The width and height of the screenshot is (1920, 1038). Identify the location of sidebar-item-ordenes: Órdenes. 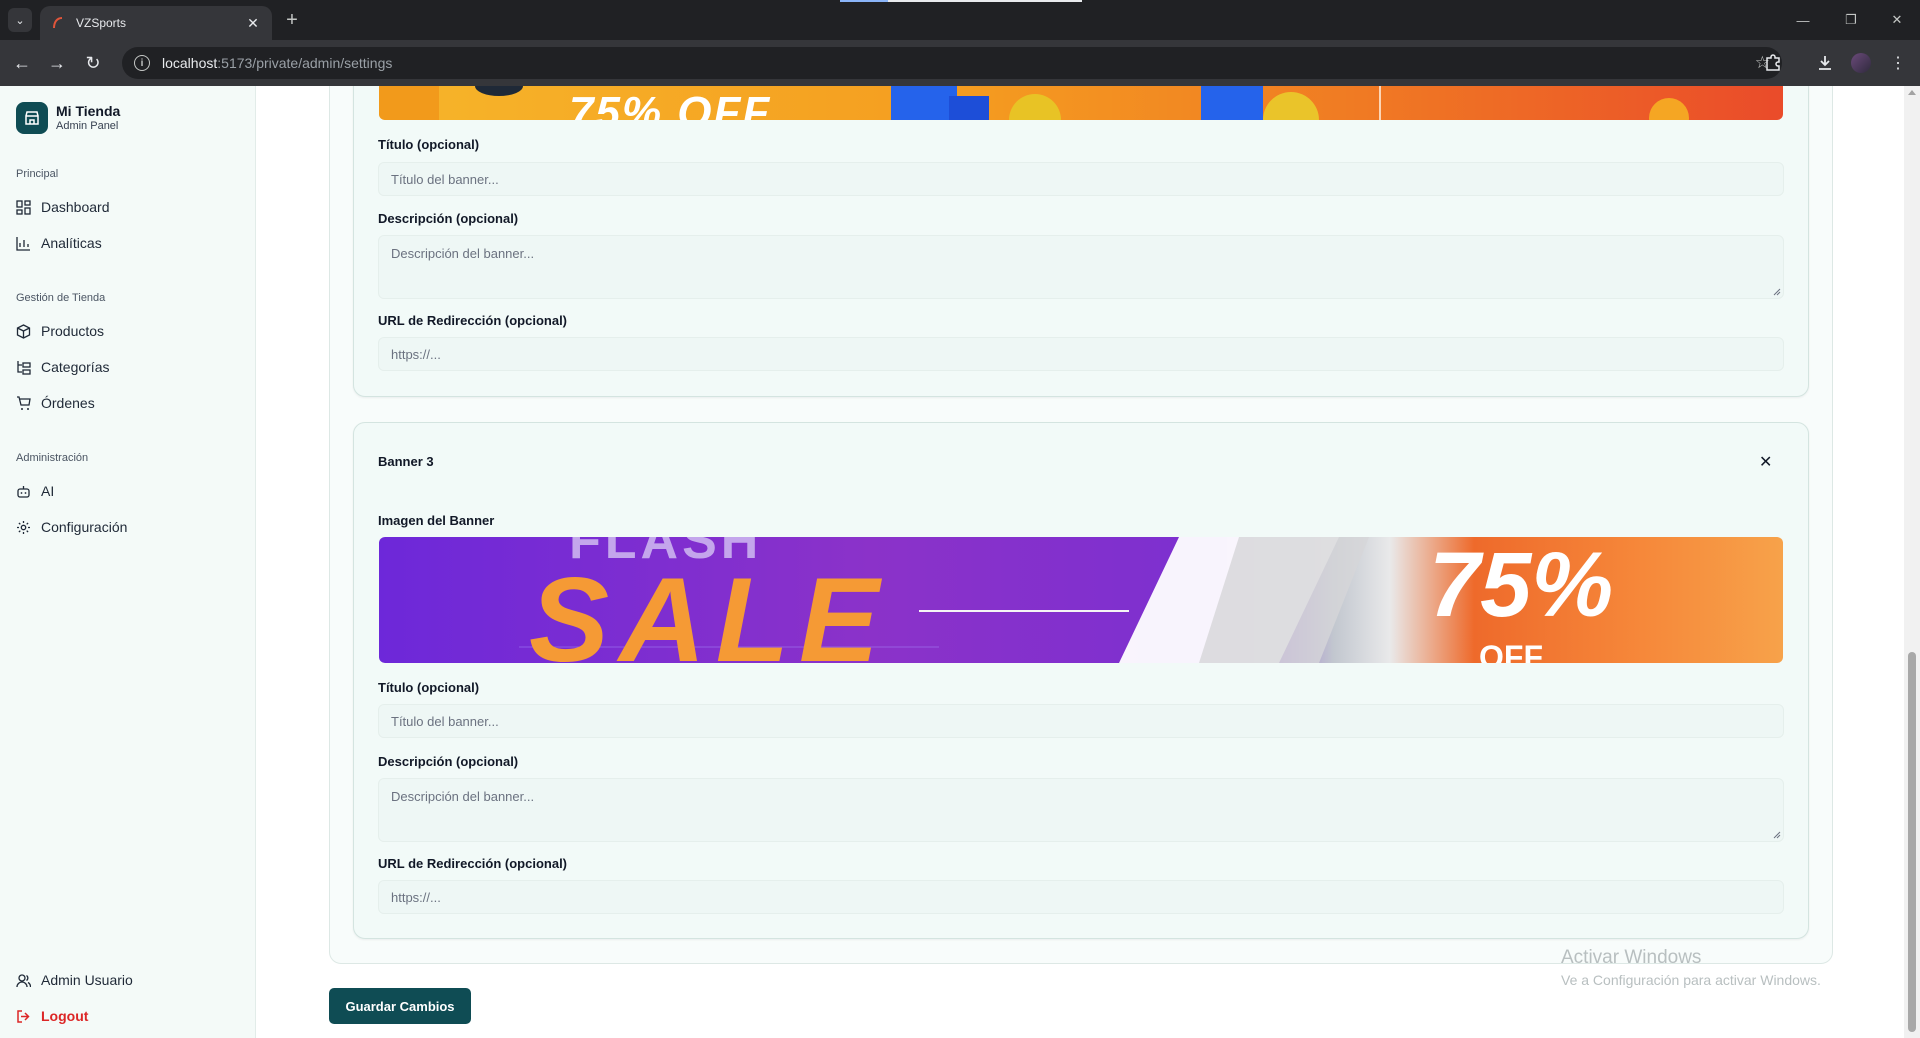
(55, 403).